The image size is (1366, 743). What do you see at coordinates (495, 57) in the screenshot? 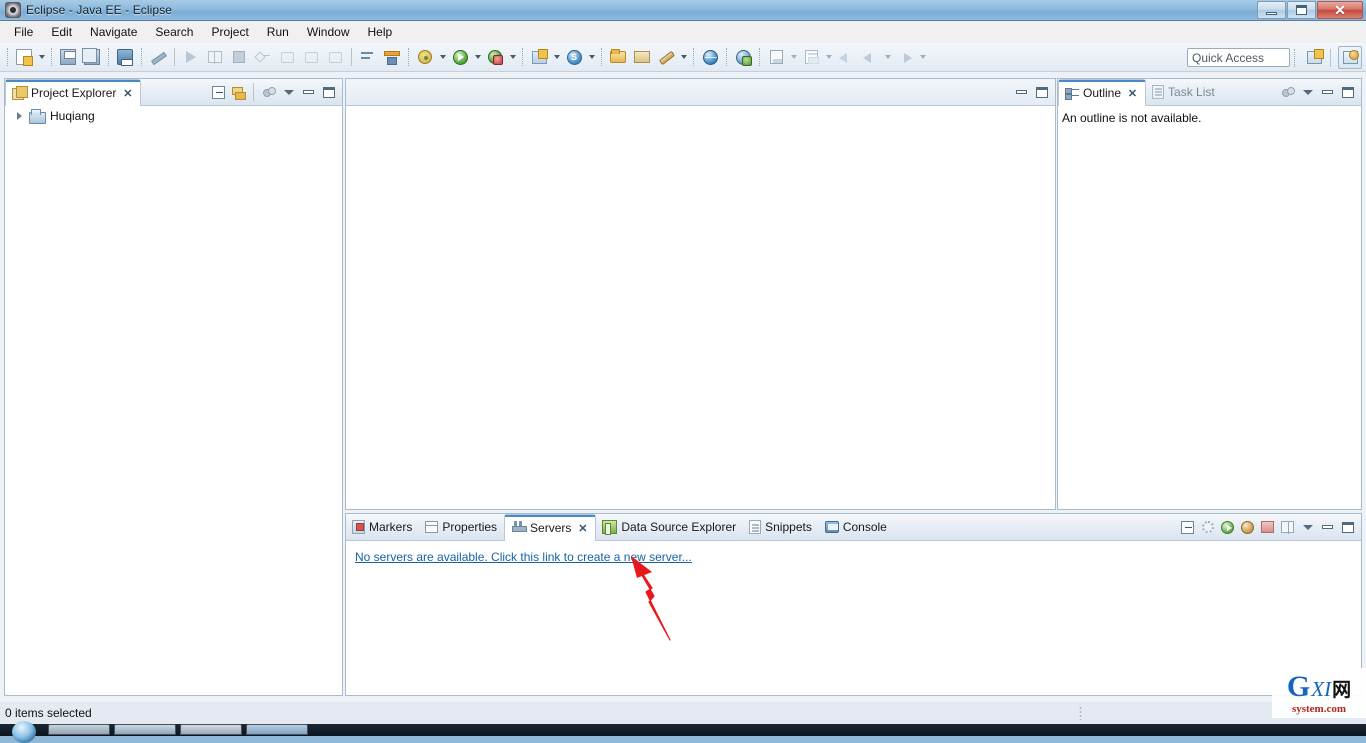
I see `run-as-server-button` at bounding box center [495, 57].